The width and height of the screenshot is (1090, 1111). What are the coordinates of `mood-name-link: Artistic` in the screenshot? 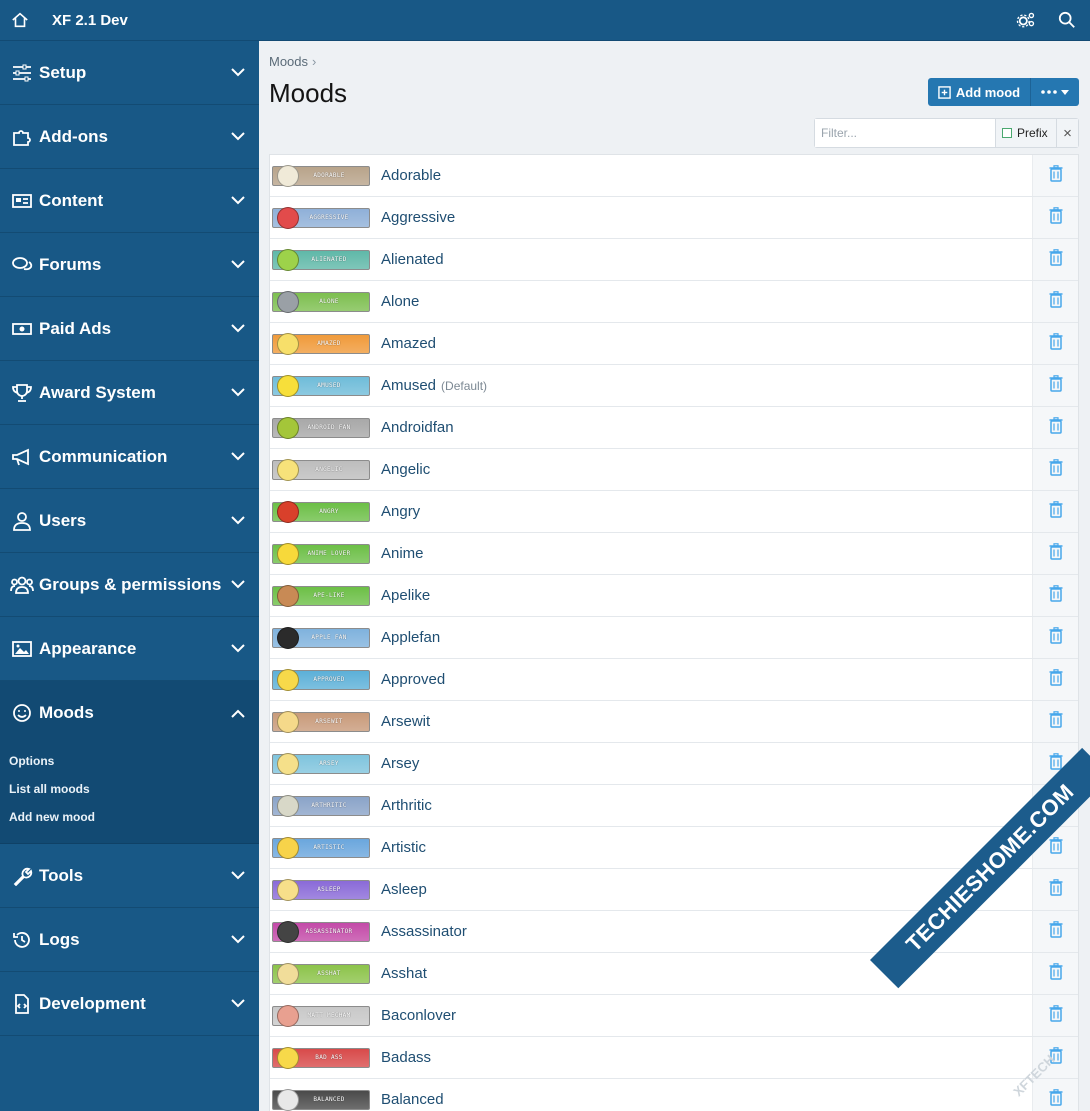 It's located at (403, 847).